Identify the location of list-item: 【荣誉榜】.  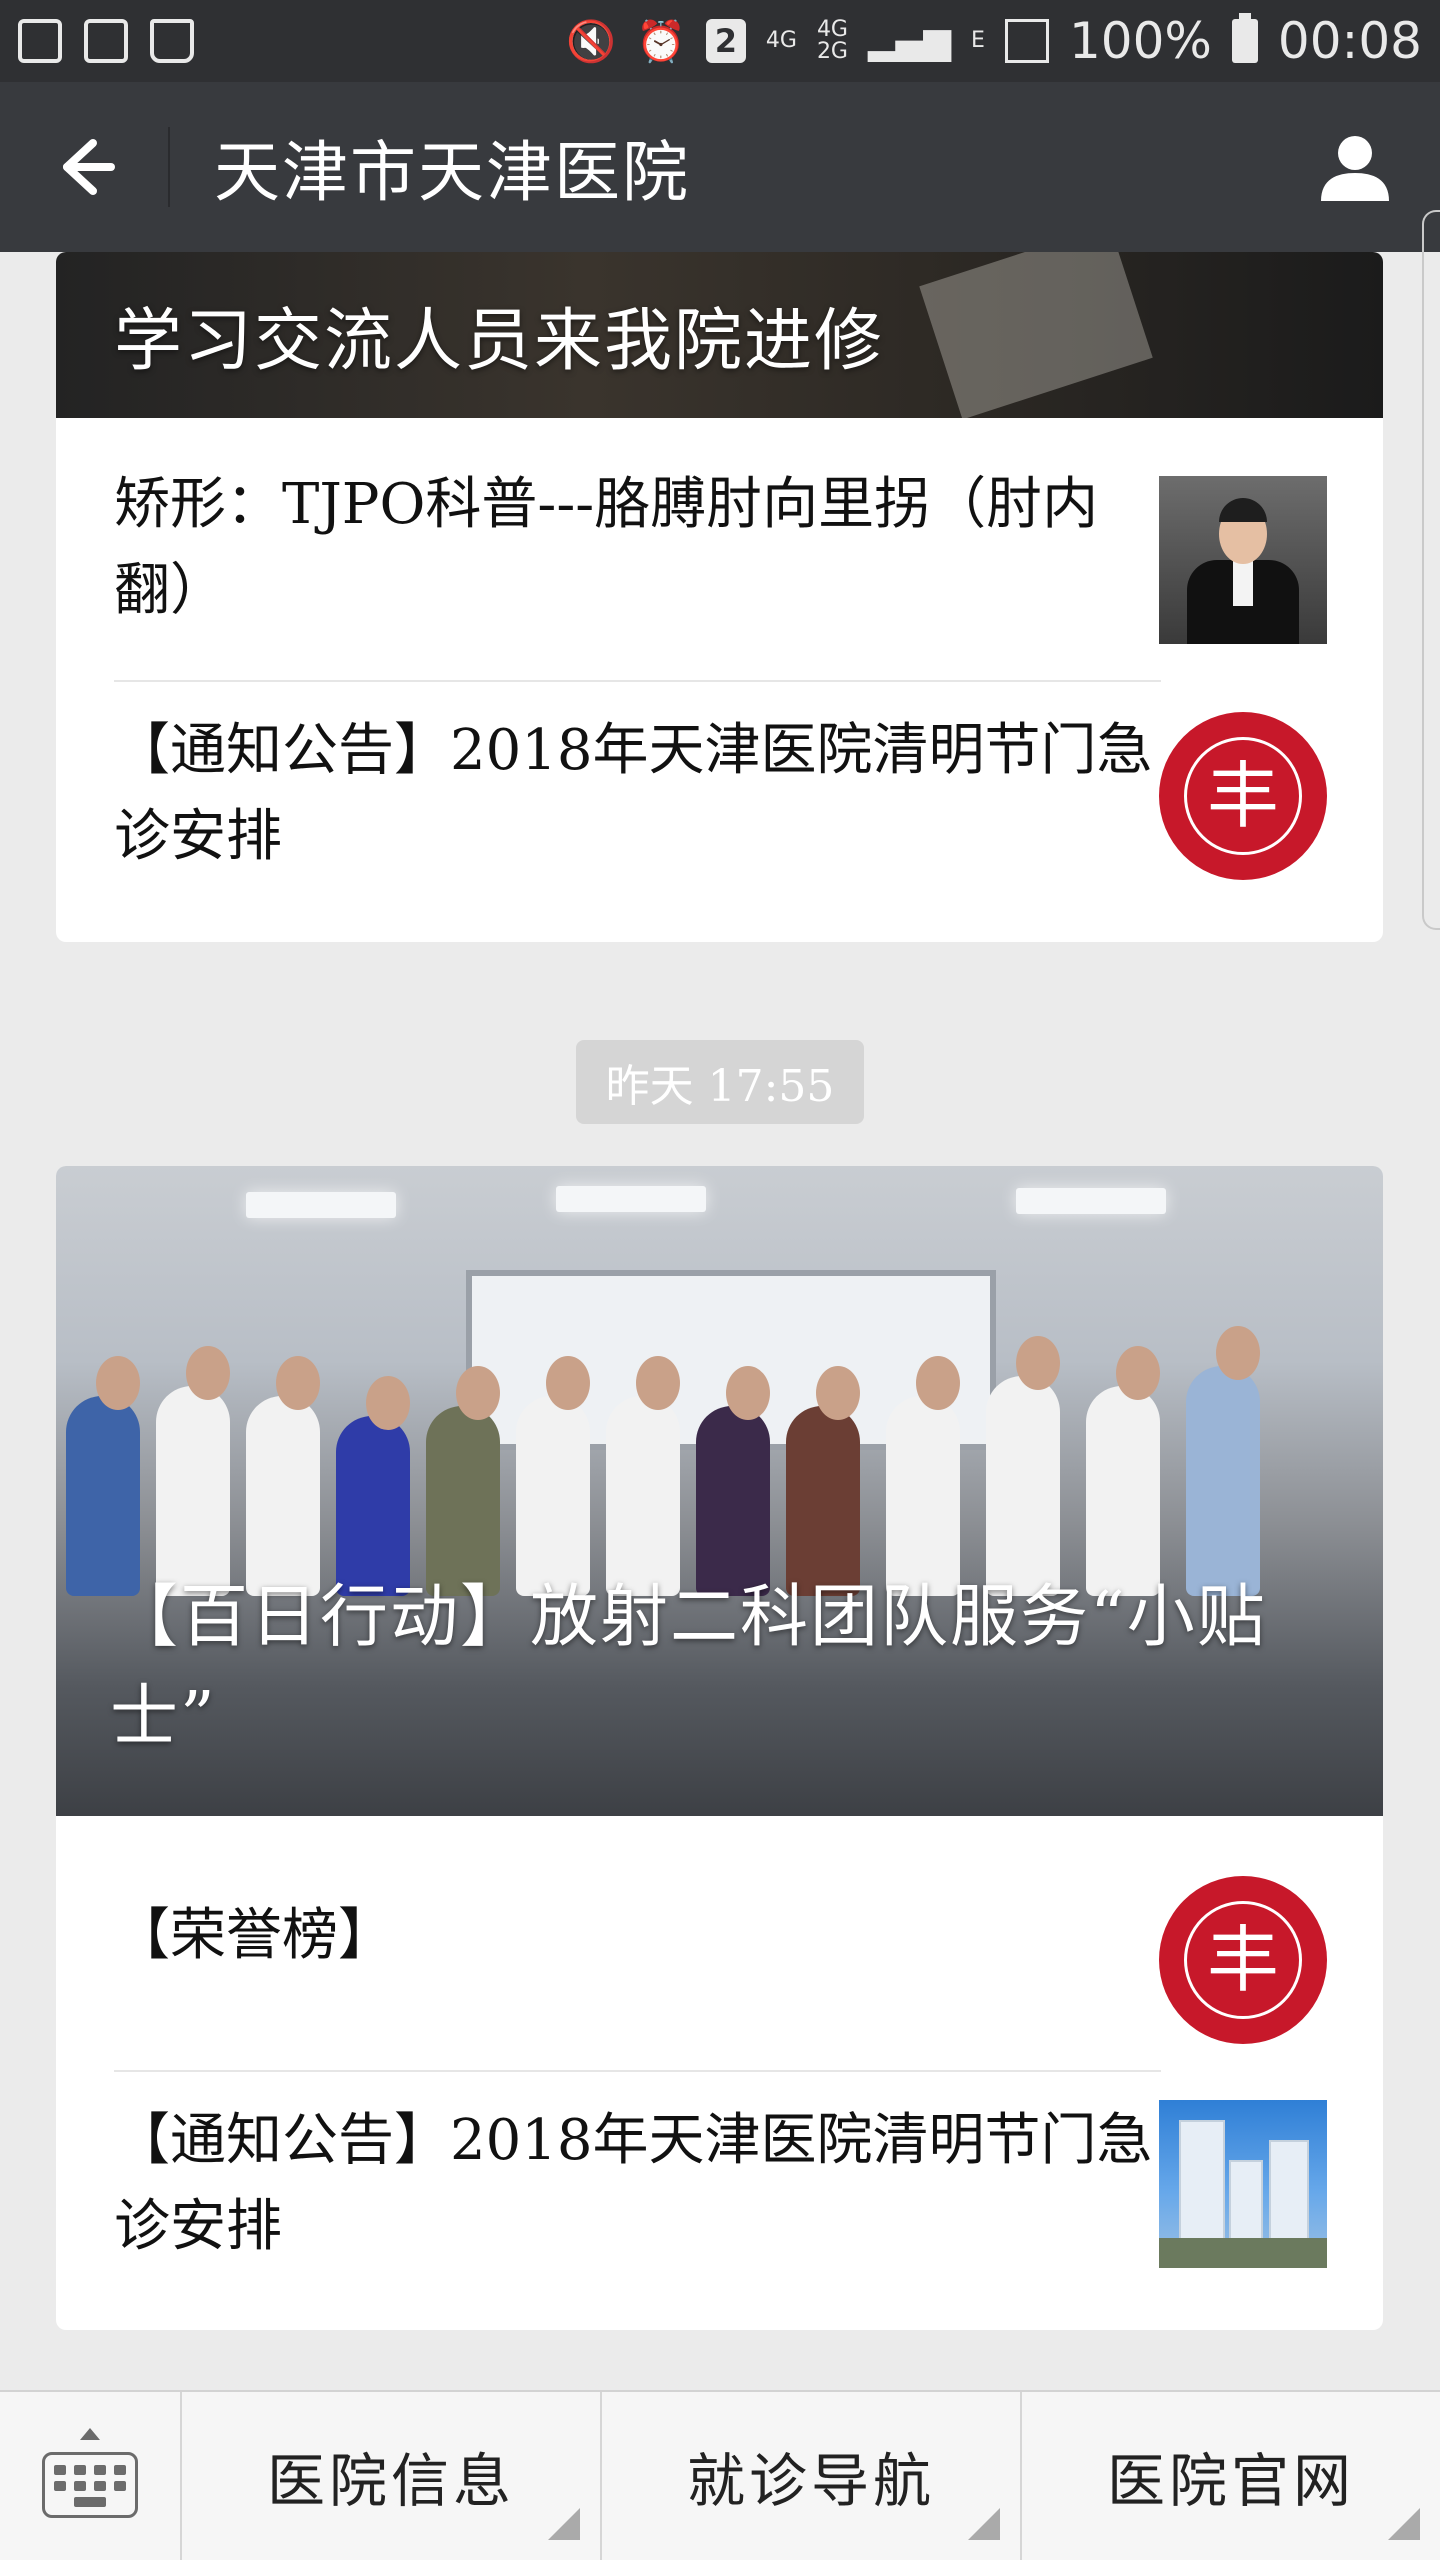
(634, 1936).